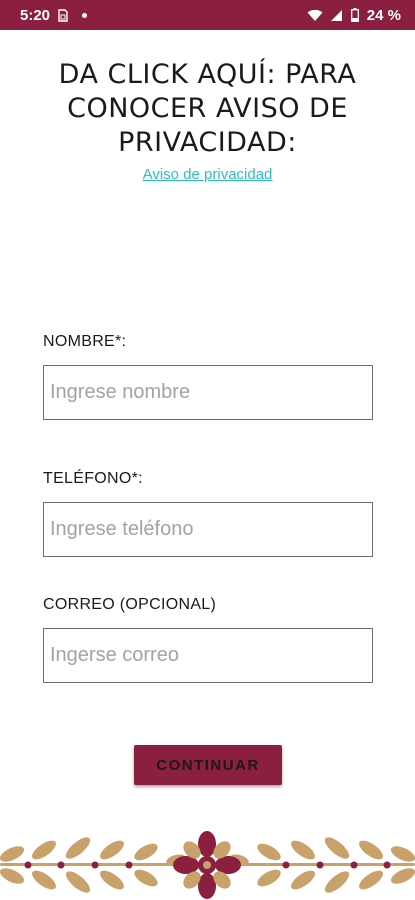 The image size is (415, 900). I want to click on phone-label: TELÉFONO*:, so click(93, 478).